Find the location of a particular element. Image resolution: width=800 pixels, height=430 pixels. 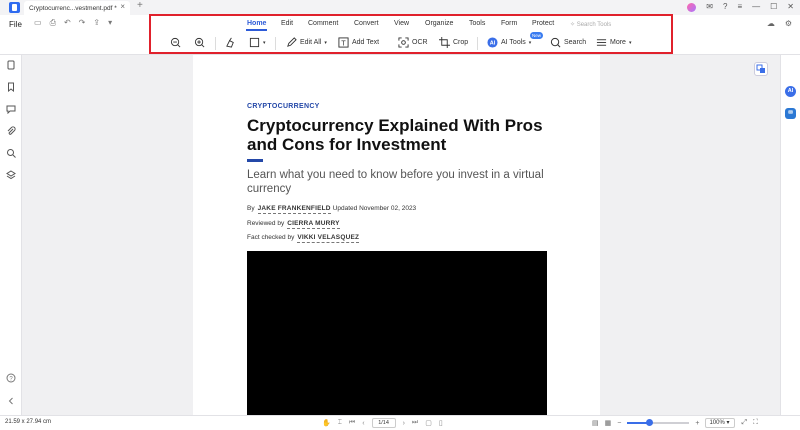

svg-text: AI is located at coordinates (493, 44).